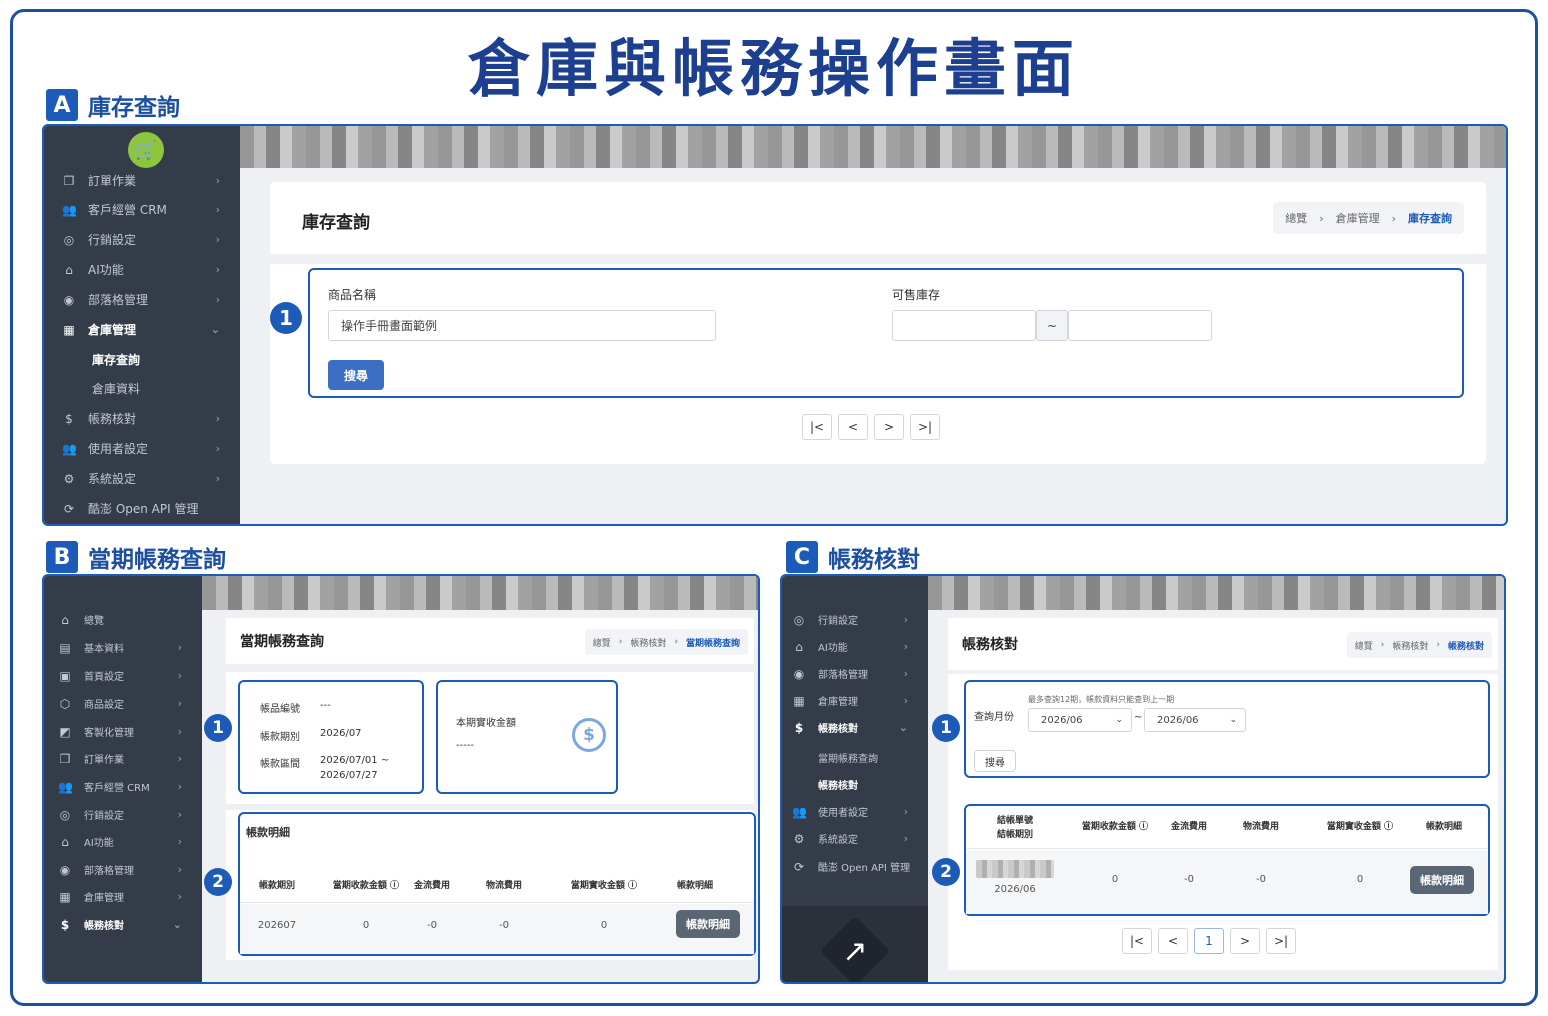 The image size is (1548, 1016). What do you see at coordinates (1209, 941) in the screenshot?
I see `pager-button: 1` at bounding box center [1209, 941].